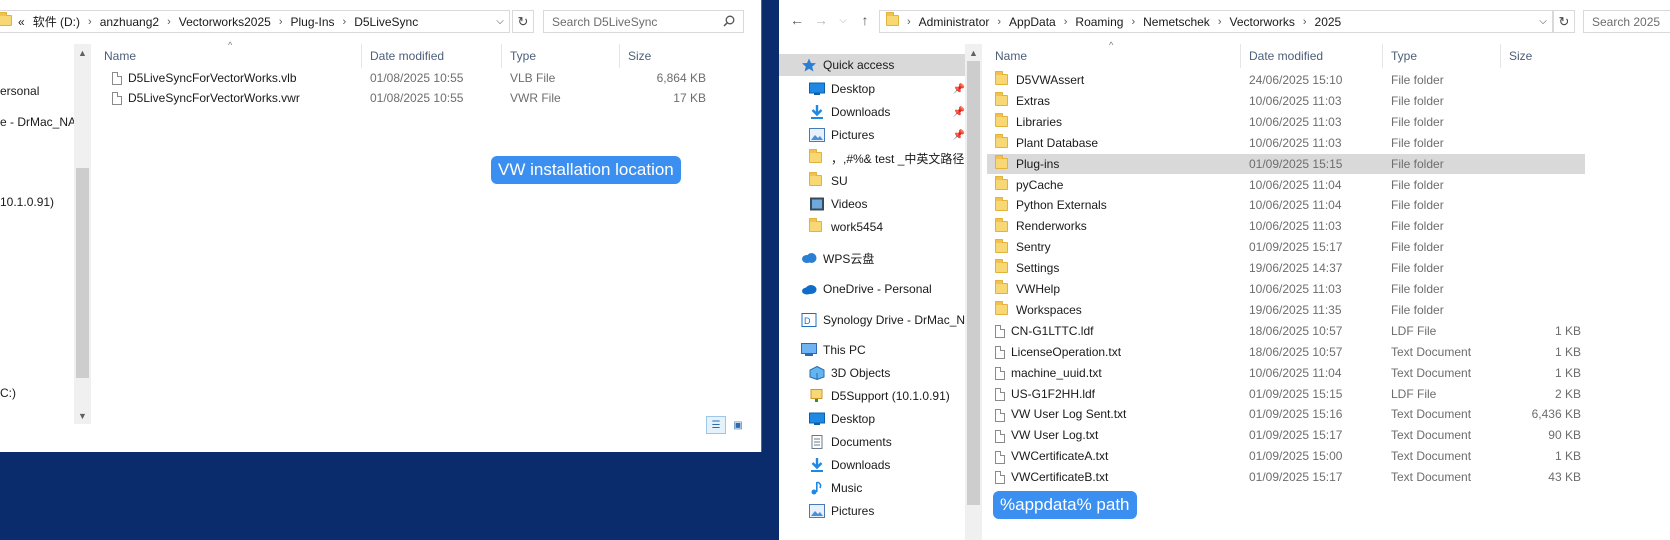  Describe the element at coordinates (874, 89) in the screenshot. I see `nav-item-desktop: Desktop 📌` at that location.